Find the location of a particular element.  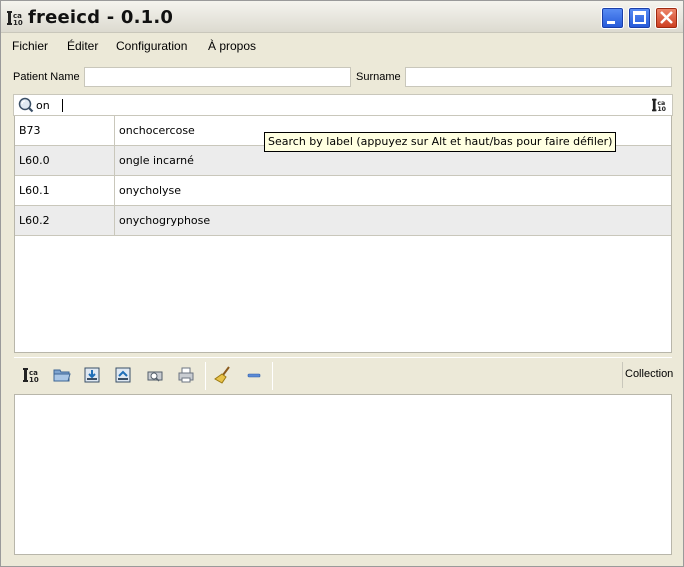

minimize-button is located at coordinates (612, 18).